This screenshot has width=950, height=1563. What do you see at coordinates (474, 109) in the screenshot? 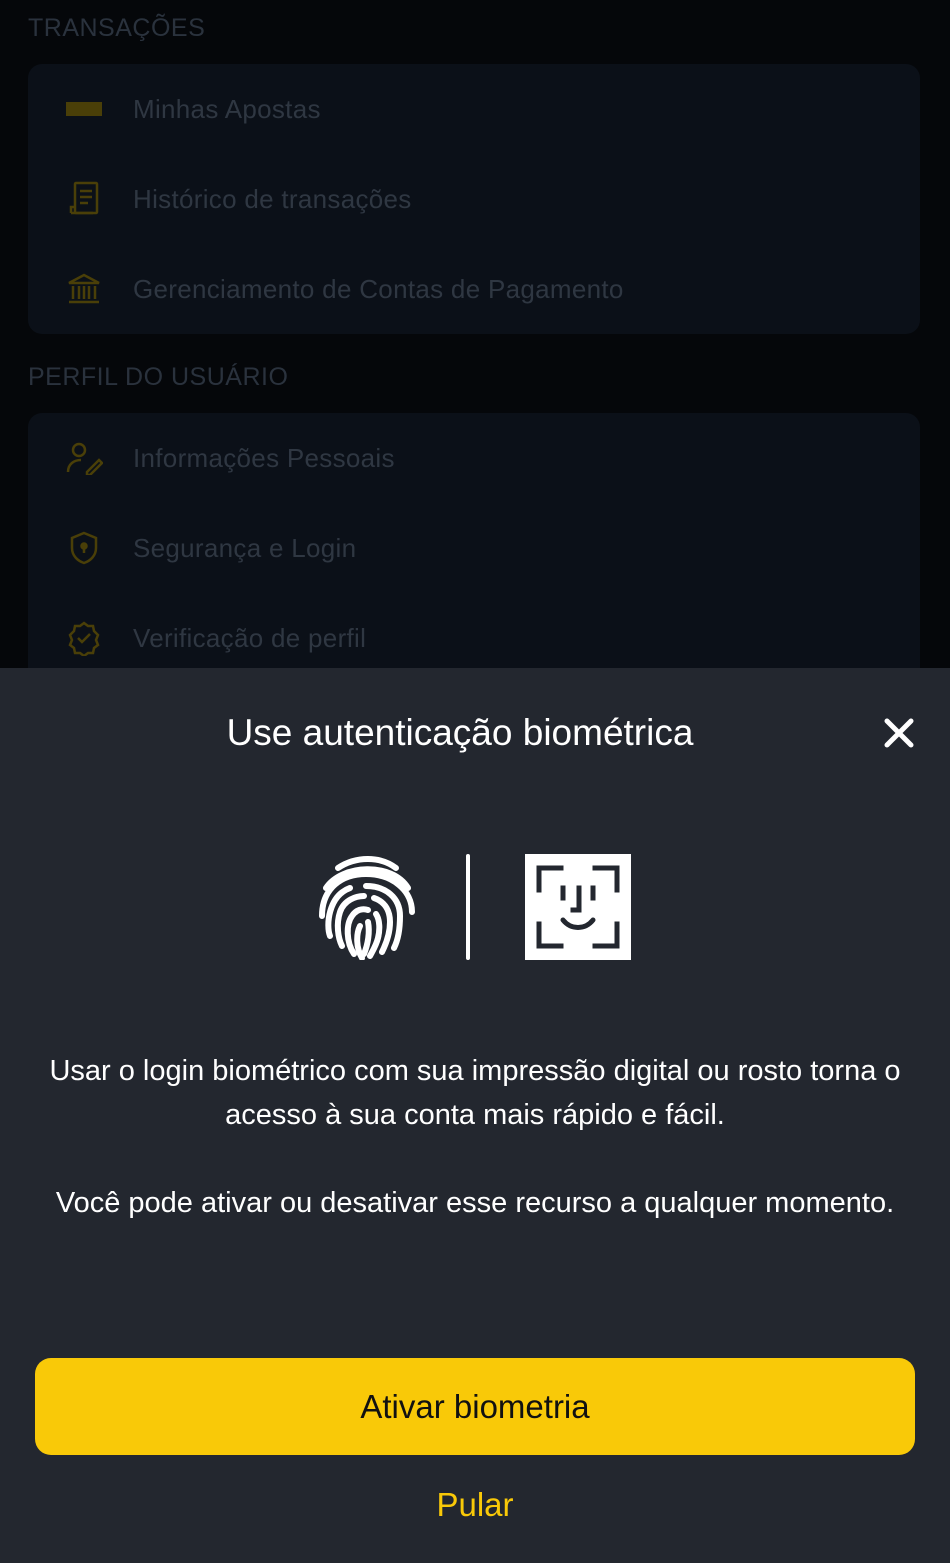
I see `menu-item-my-bets: Minhas Apostas` at bounding box center [474, 109].